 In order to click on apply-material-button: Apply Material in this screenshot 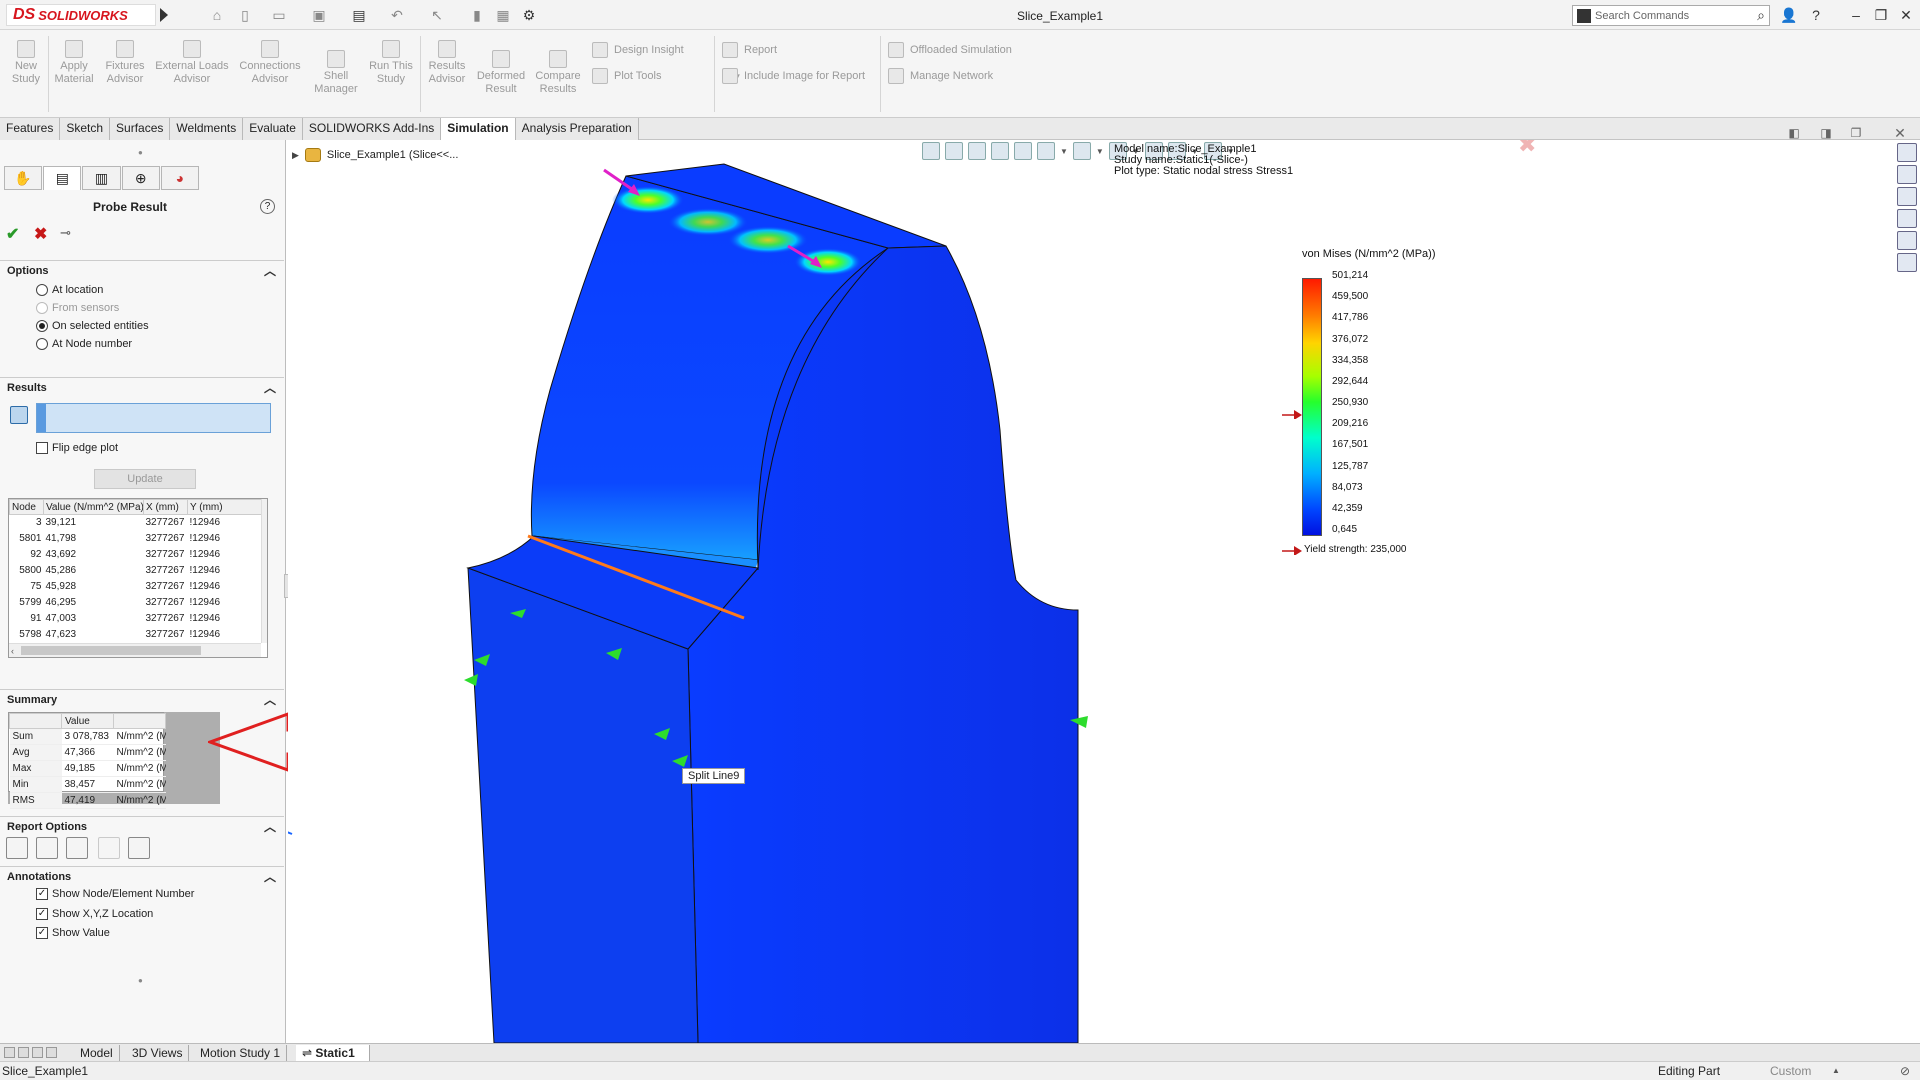, I will do `click(74, 63)`.